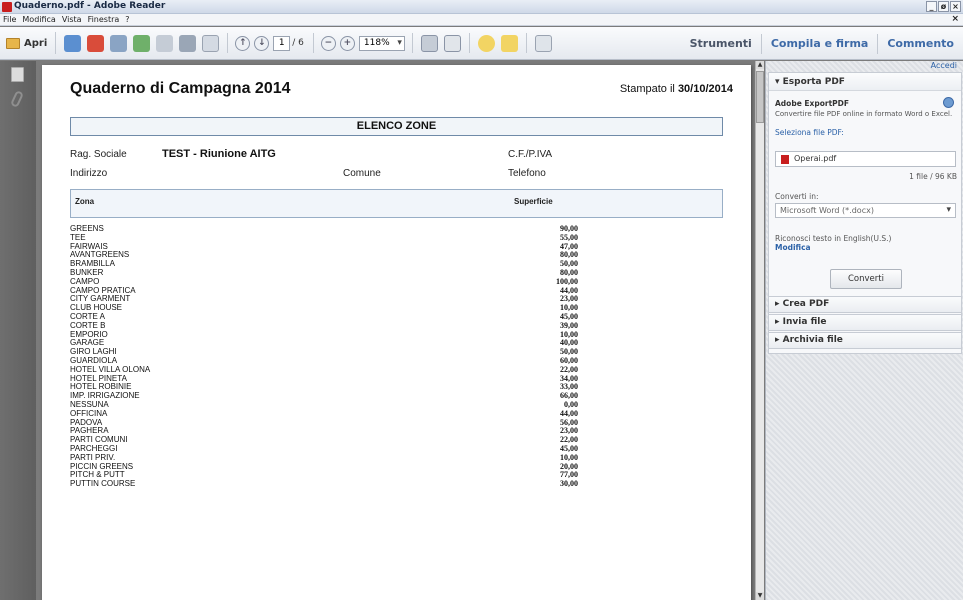 The image size is (963, 600). What do you see at coordinates (9, 19) in the screenshot?
I see `menu-file: File` at bounding box center [9, 19].